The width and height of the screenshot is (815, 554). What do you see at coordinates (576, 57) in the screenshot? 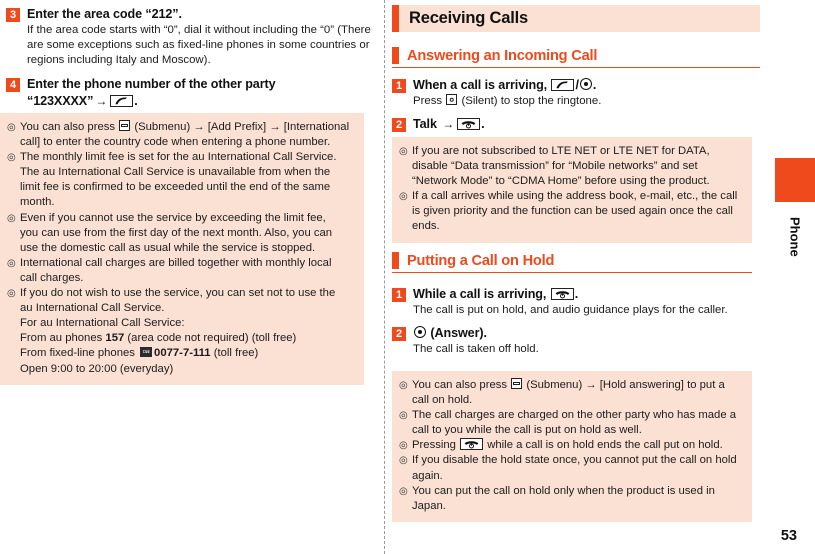
I see `section-heading-answering: Answering an Incoming Call` at bounding box center [576, 57].